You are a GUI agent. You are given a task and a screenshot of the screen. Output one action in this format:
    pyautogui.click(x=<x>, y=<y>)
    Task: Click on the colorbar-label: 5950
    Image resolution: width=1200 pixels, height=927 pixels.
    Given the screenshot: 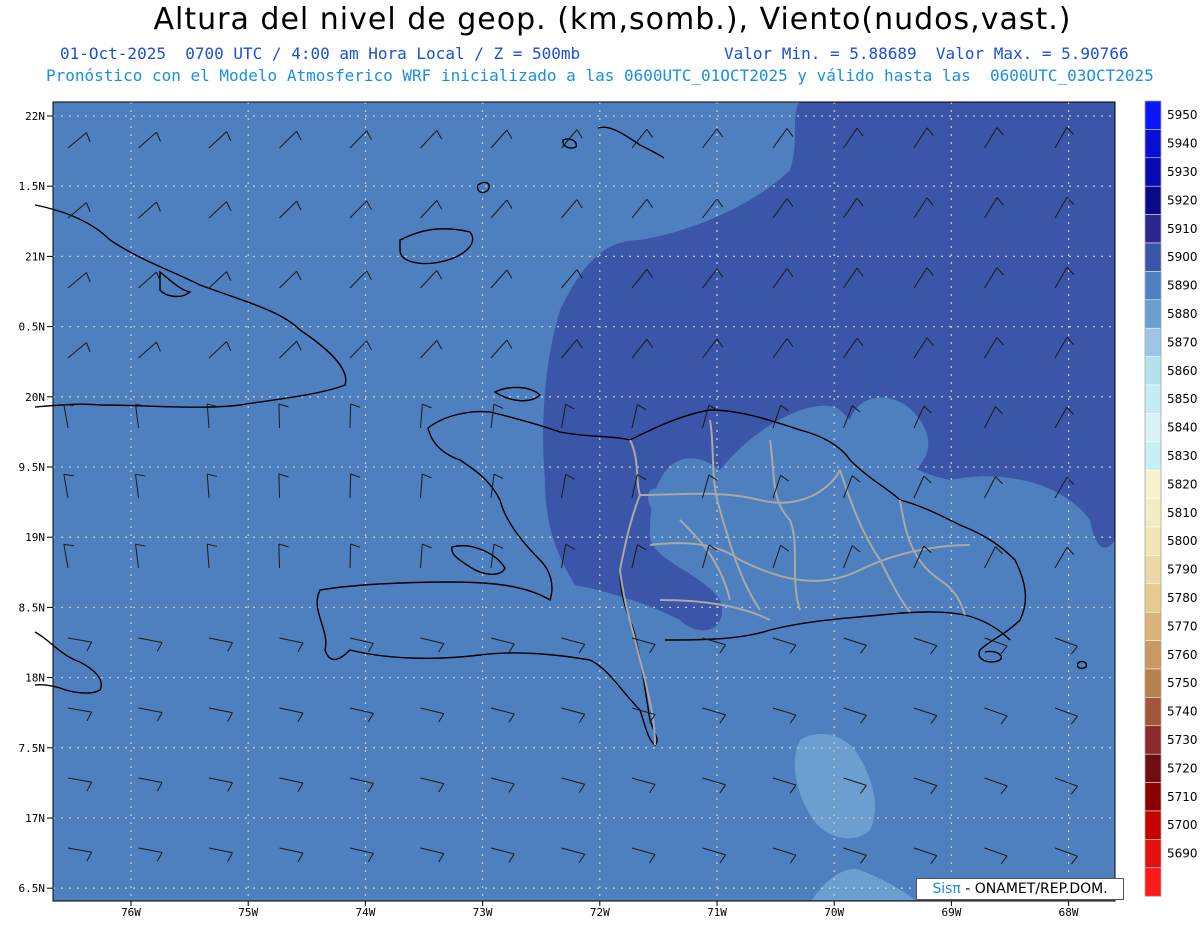 What is the action you would take?
    pyautogui.click(x=1182, y=115)
    